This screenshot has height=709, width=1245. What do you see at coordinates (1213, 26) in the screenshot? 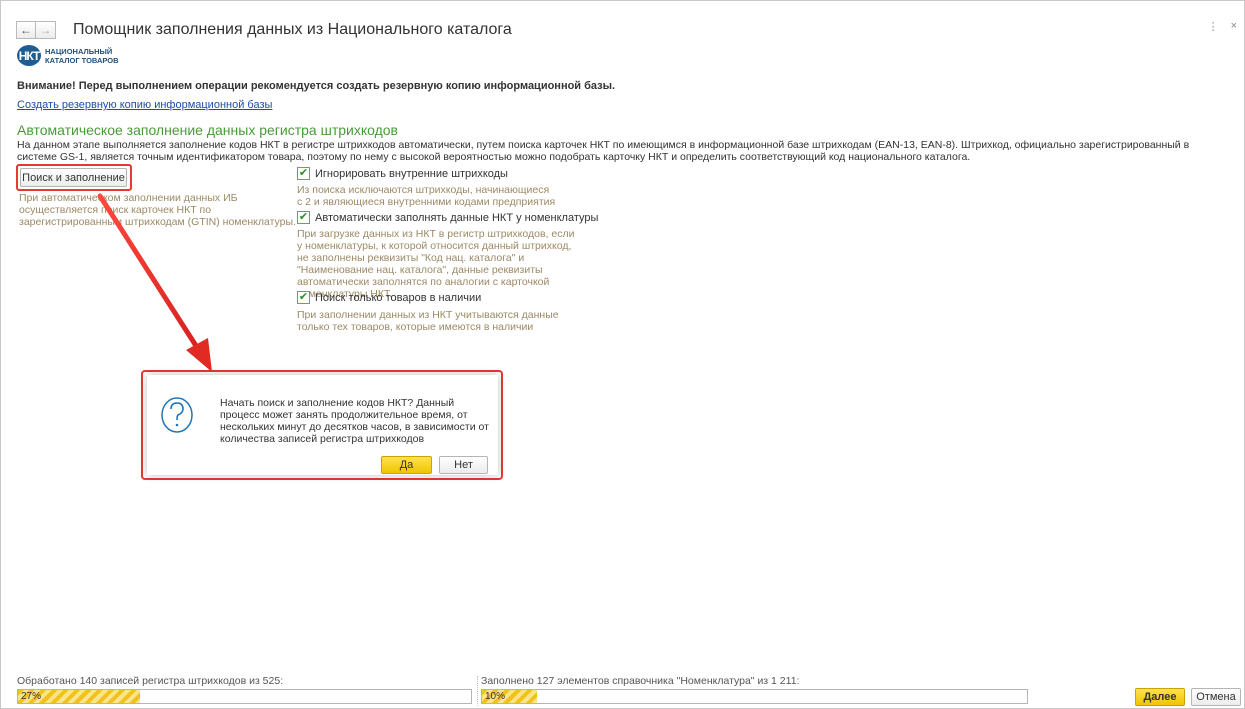
I see `more-menu-icon: ⋮` at bounding box center [1213, 26].